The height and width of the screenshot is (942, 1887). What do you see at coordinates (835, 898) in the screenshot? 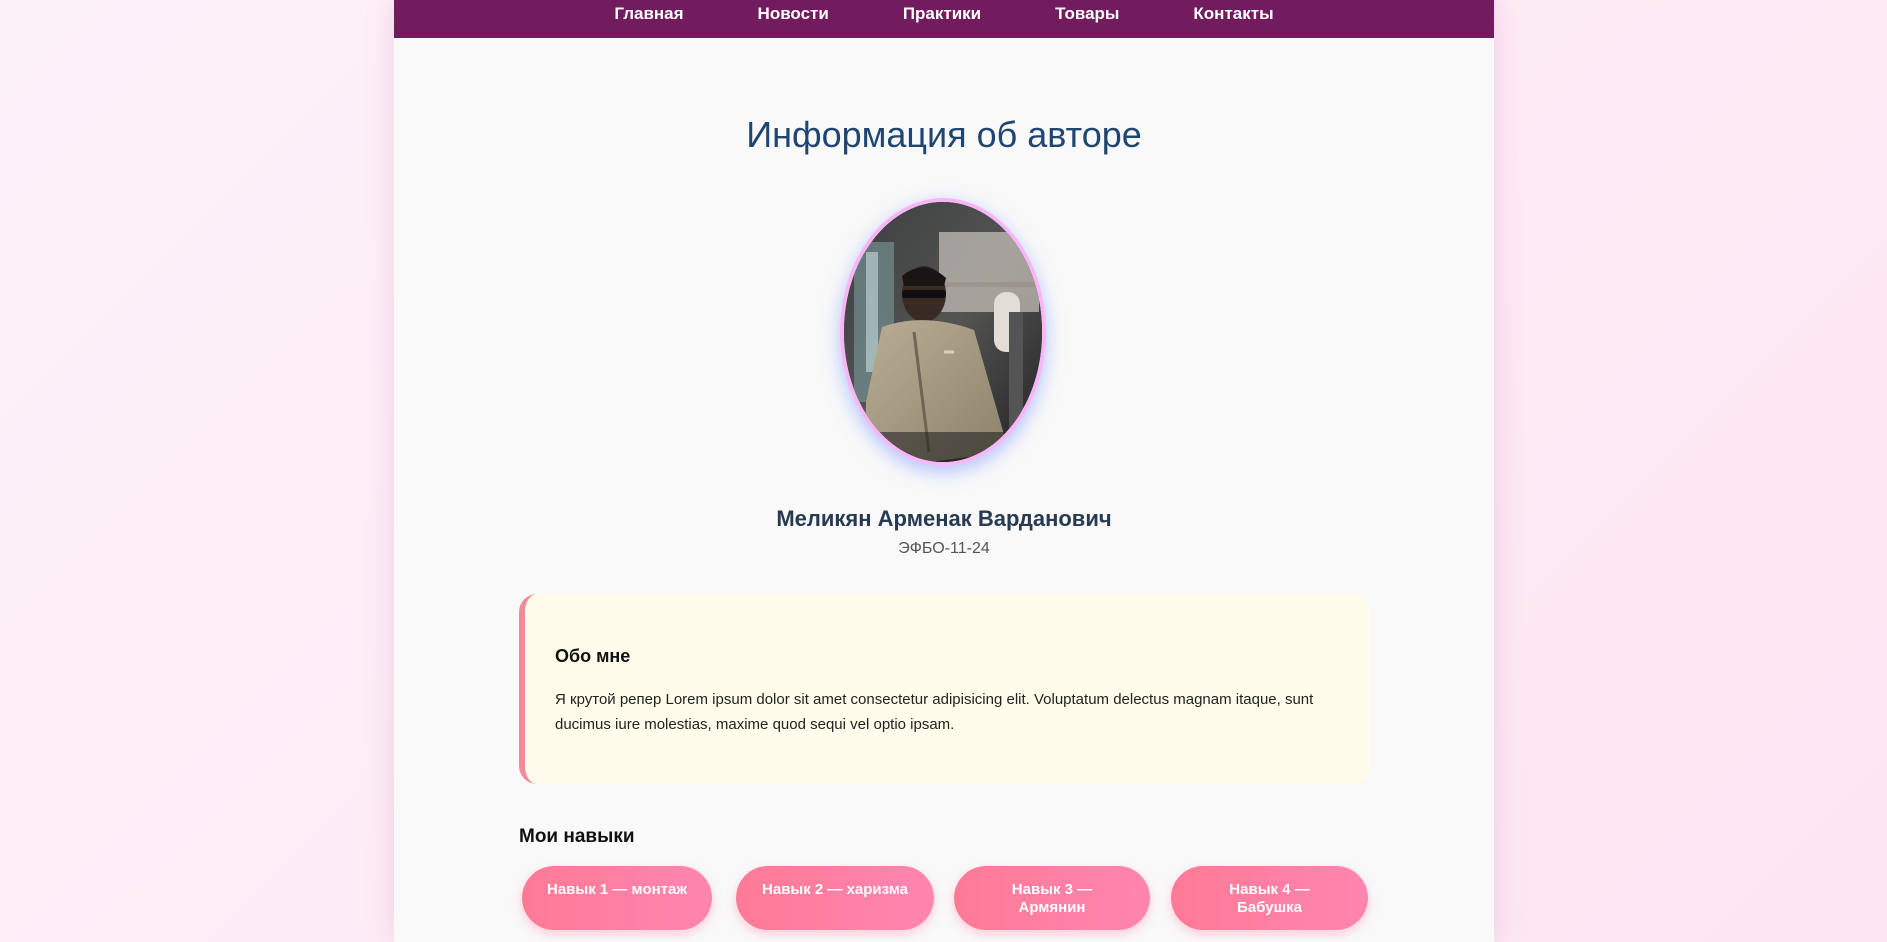
I see `skill-chip: Навык 2 — харизма` at bounding box center [835, 898].